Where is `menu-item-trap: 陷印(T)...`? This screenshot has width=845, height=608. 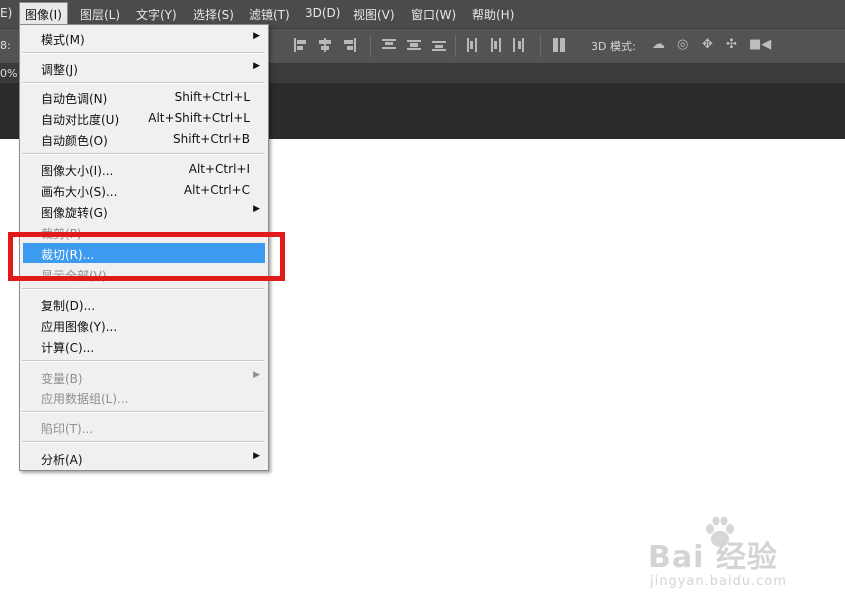
menu-item-trap: 陷印(T)... is located at coordinates (144, 427).